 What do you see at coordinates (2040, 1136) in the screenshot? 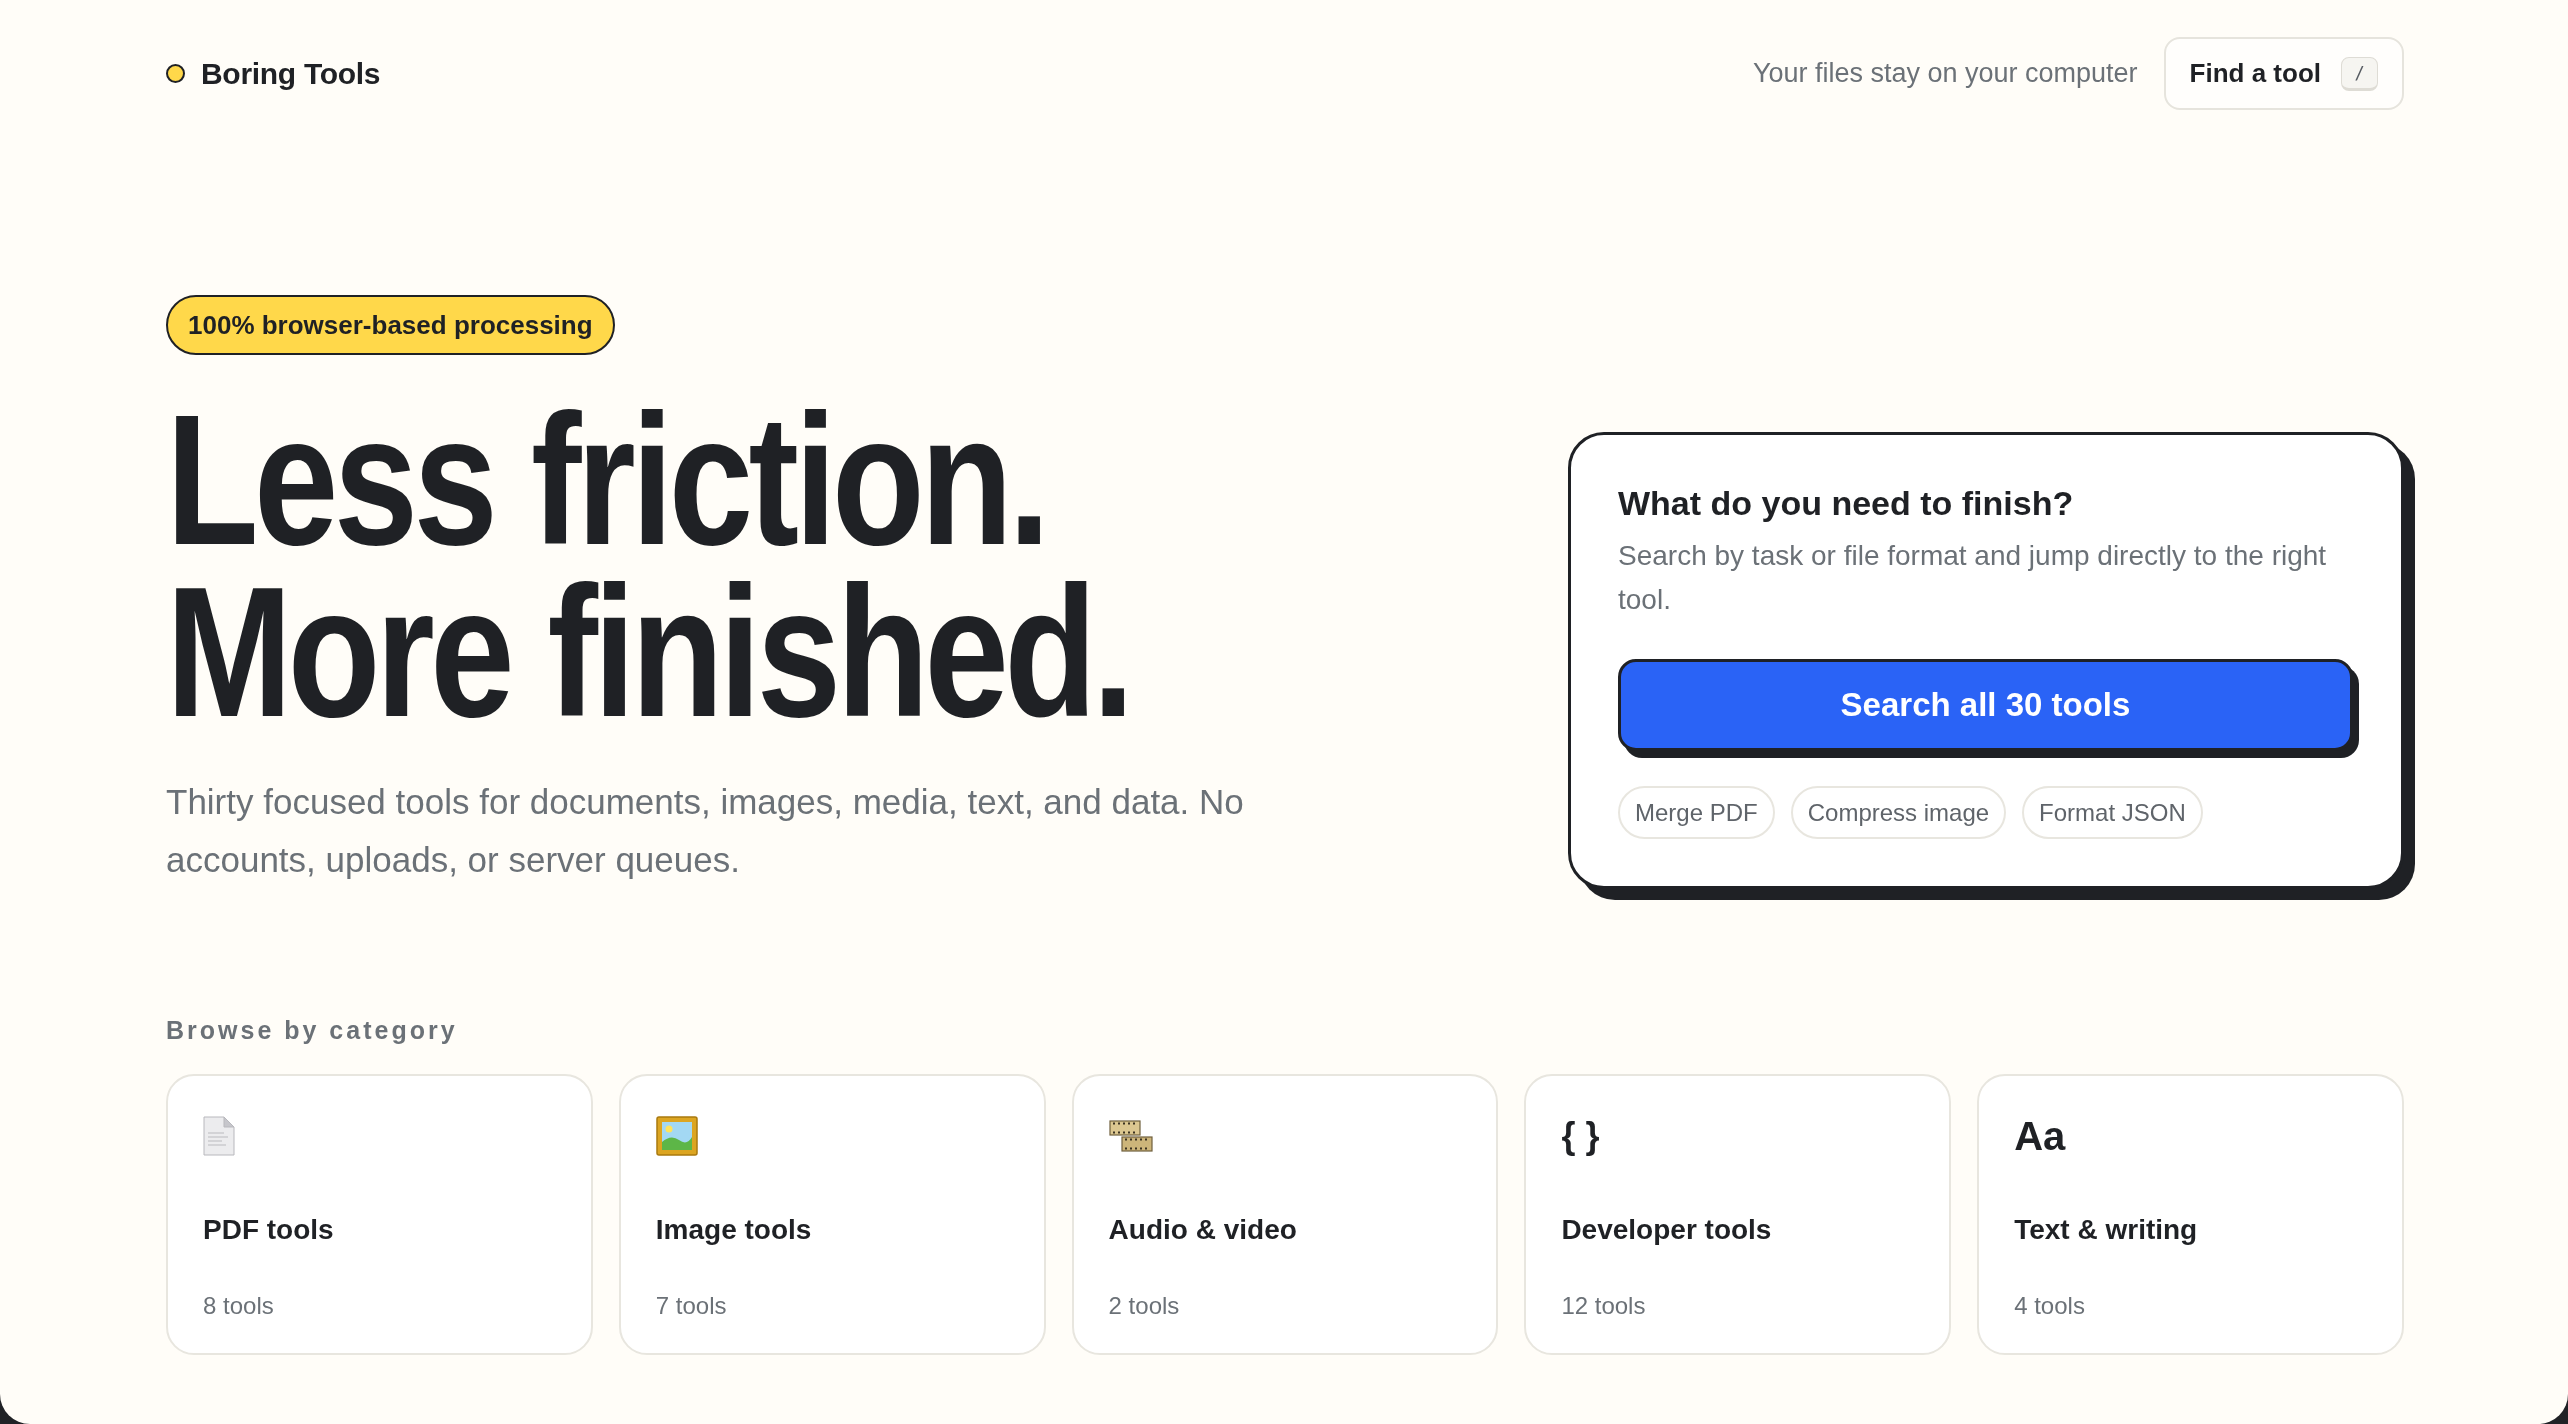
I see `category-glyph: Aa` at bounding box center [2040, 1136].